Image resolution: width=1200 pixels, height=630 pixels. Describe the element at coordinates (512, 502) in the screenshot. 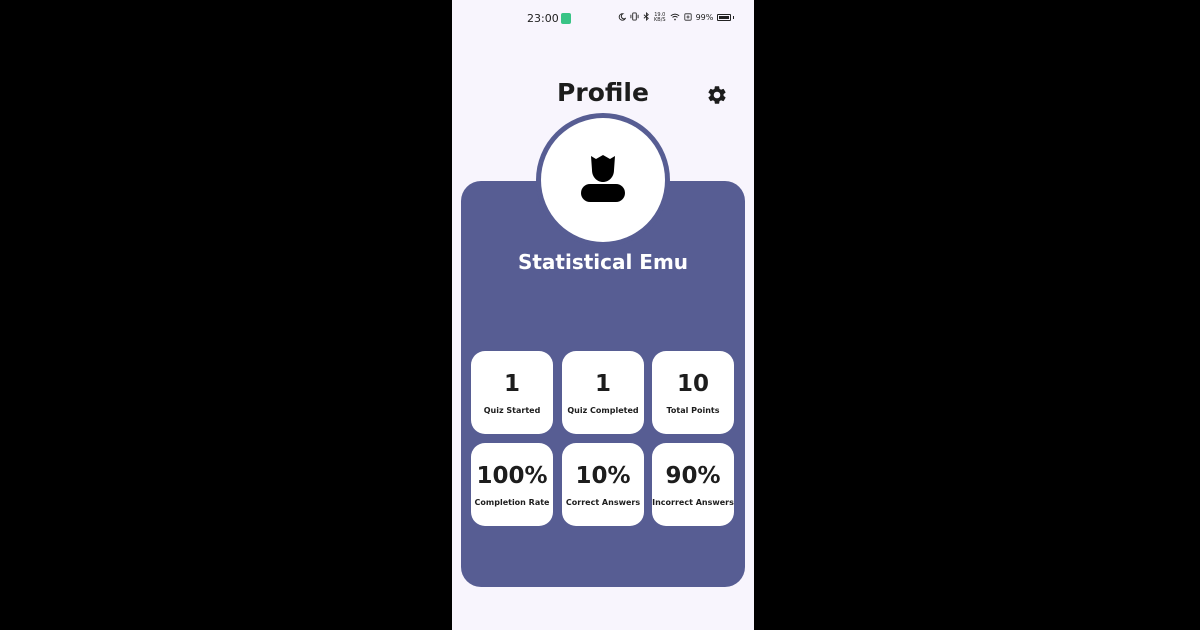

I see `stat-label: Completion Rate` at that location.